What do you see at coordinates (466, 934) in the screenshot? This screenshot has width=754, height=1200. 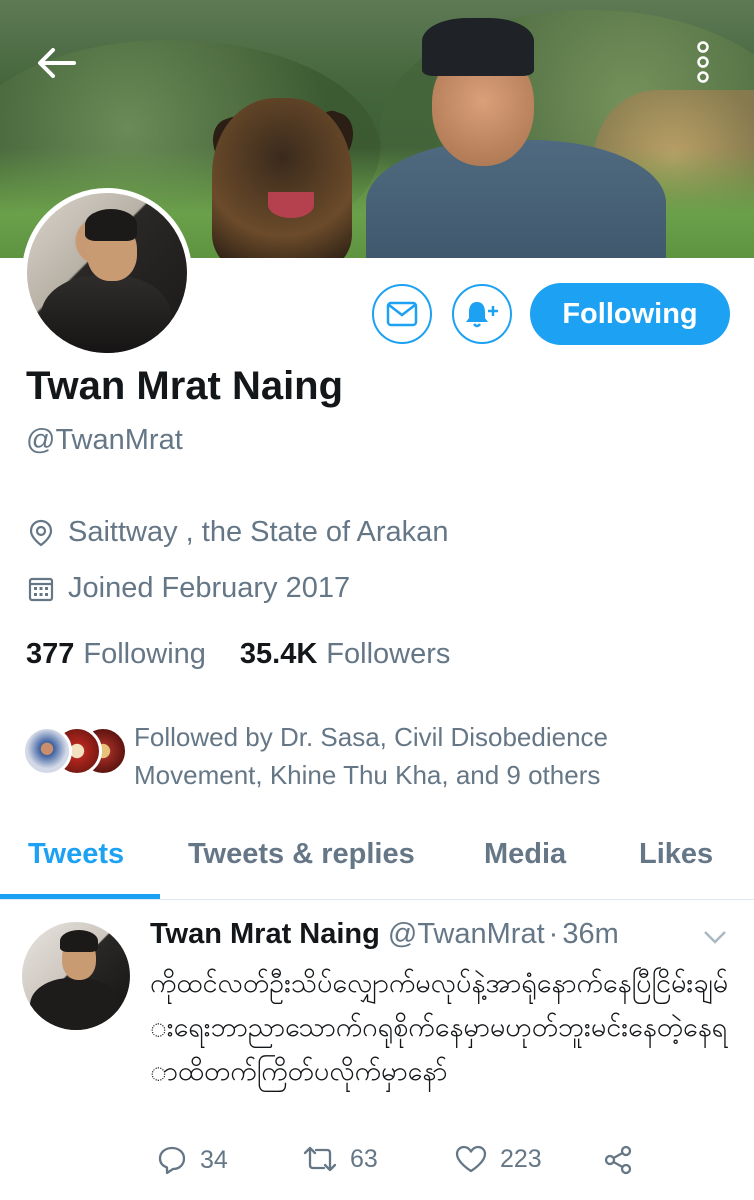 I see `tweet-author-handle: @TwanMrat` at bounding box center [466, 934].